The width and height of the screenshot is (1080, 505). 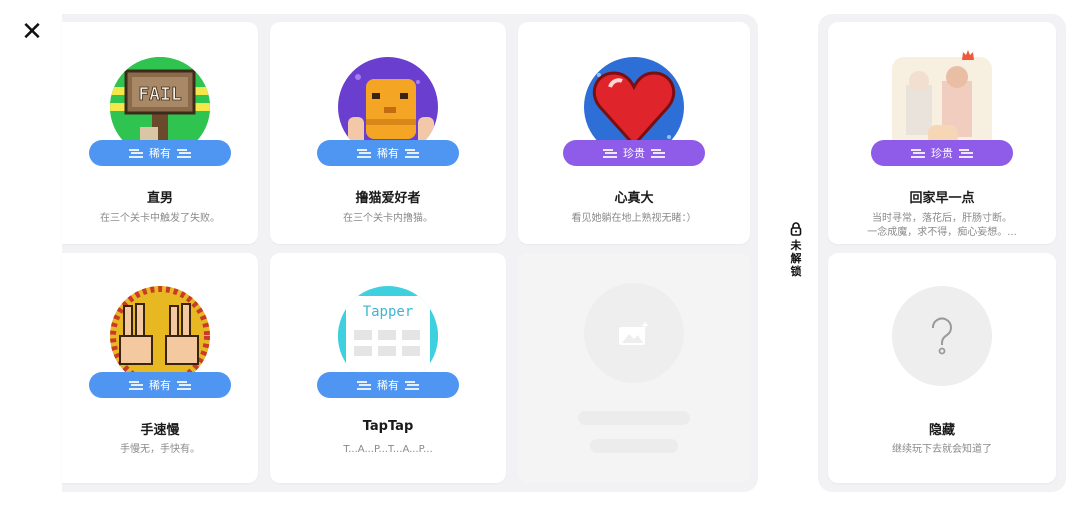 I want to click on question-mark-icon, so click(x=941, y=336).